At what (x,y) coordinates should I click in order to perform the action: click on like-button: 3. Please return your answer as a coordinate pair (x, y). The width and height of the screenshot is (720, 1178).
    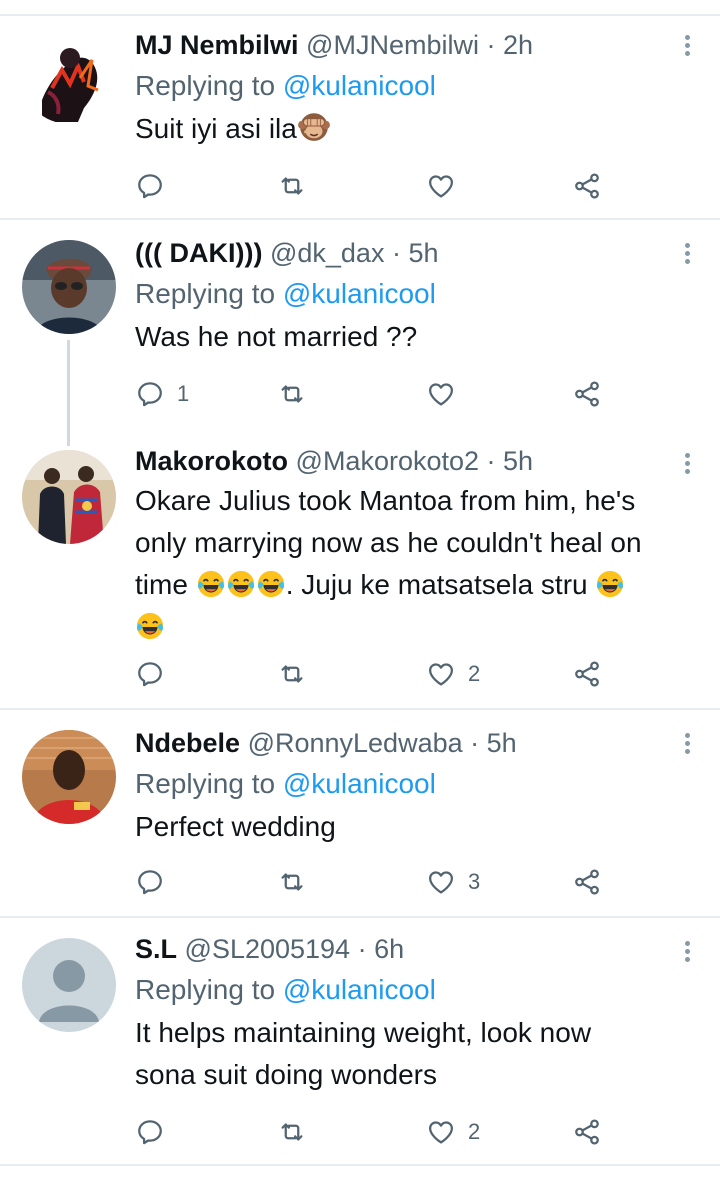
    Looking at the image, I should click on (453, 882).